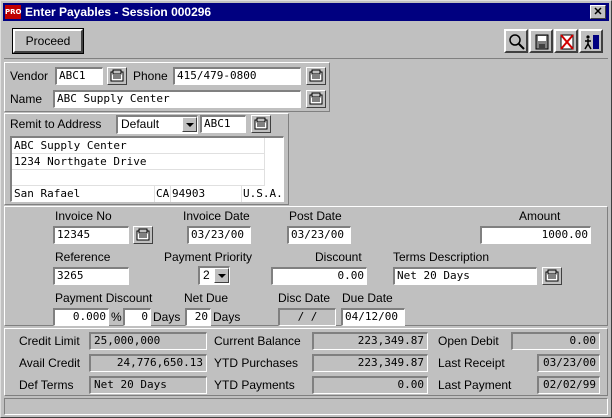 The height and width of the screenshot is (418, 612). I want to click on invoice-lookup-button, so click(143, 235).